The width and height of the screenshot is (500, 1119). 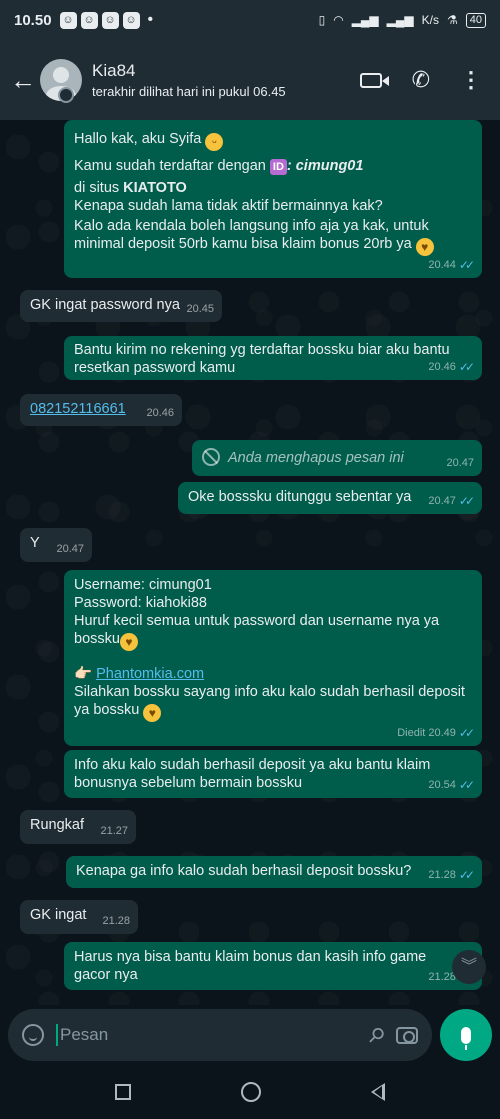 What do you see at coordinates (123, 1092) in the screenshot?
I see `recent-apps-icon` at bounding box center [123, 1092].